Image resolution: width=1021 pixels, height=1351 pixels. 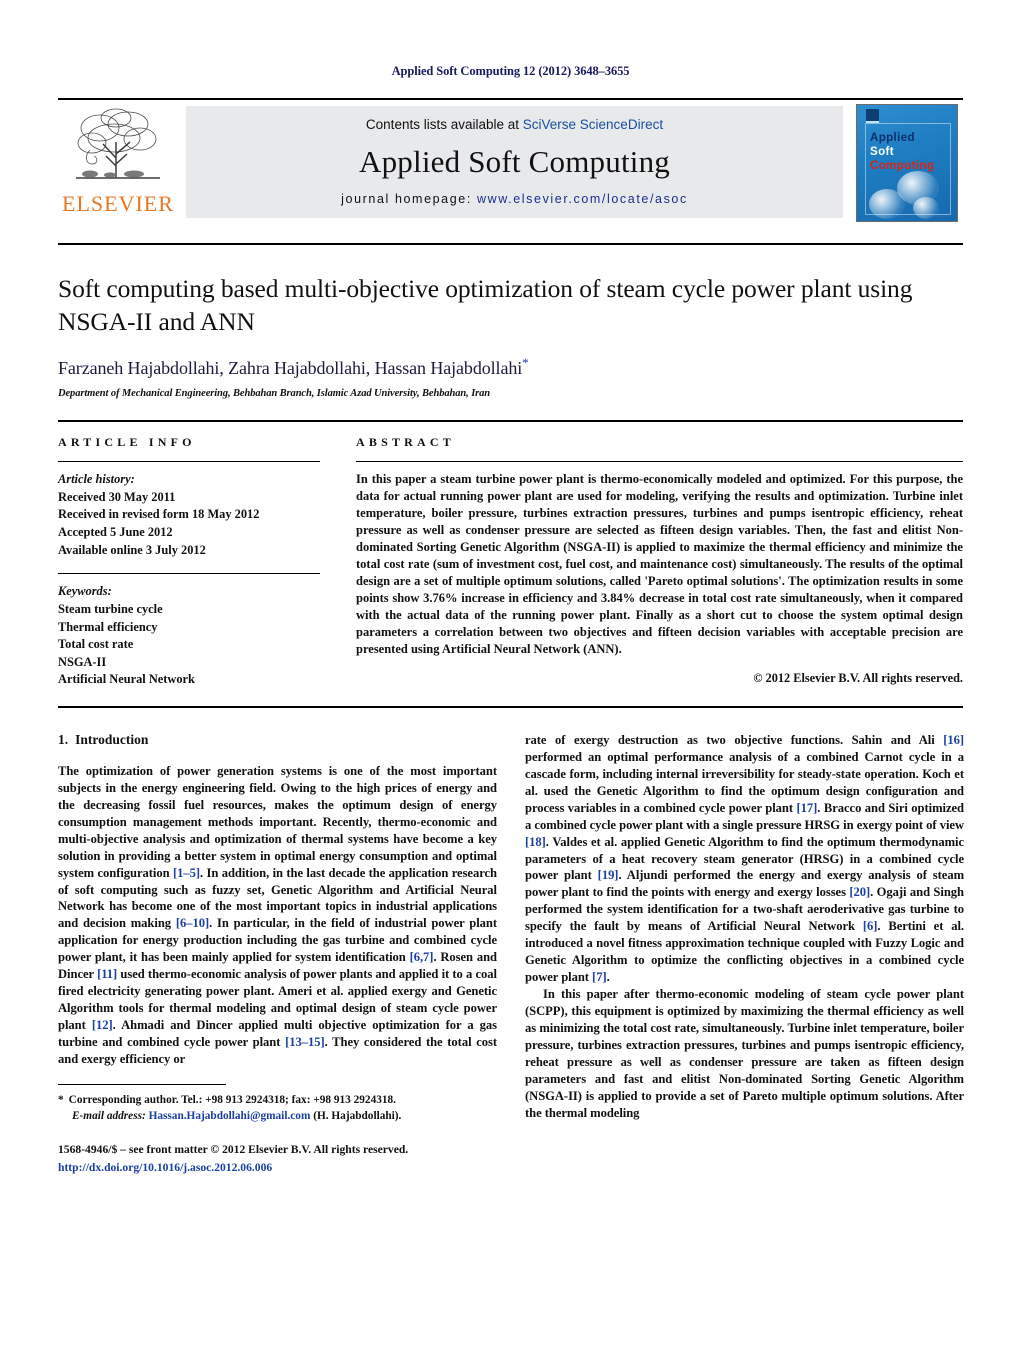 What do you see at coordinates (405, 442) in the screenshot?
I see `abstract-label: ABSTRACT` at bounding box center [405, 442].